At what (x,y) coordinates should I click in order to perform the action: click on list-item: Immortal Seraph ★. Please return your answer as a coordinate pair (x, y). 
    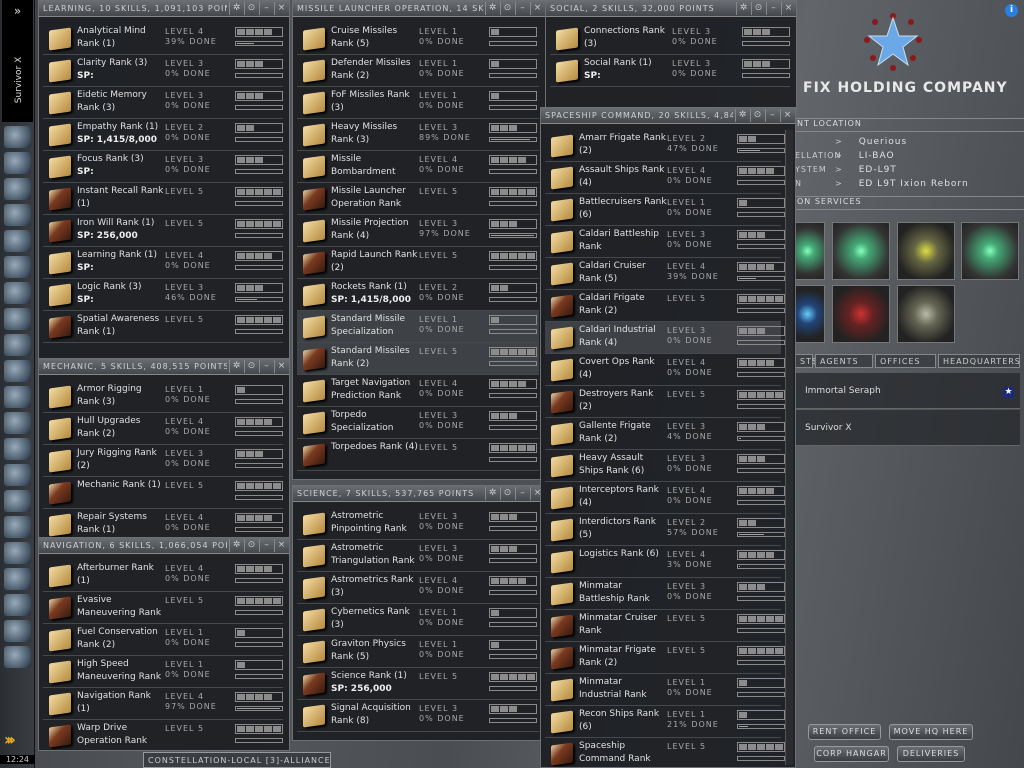
    Looking at the image, I should click on (907, 391).